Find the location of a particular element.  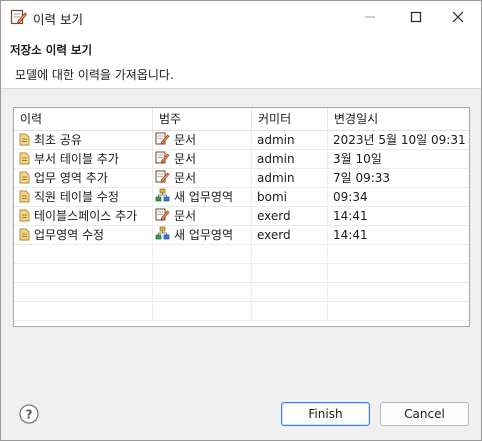

table-row: 업무영역 수정 새 업무영역 exerd 14:41 is located at coordinates (241, 235).